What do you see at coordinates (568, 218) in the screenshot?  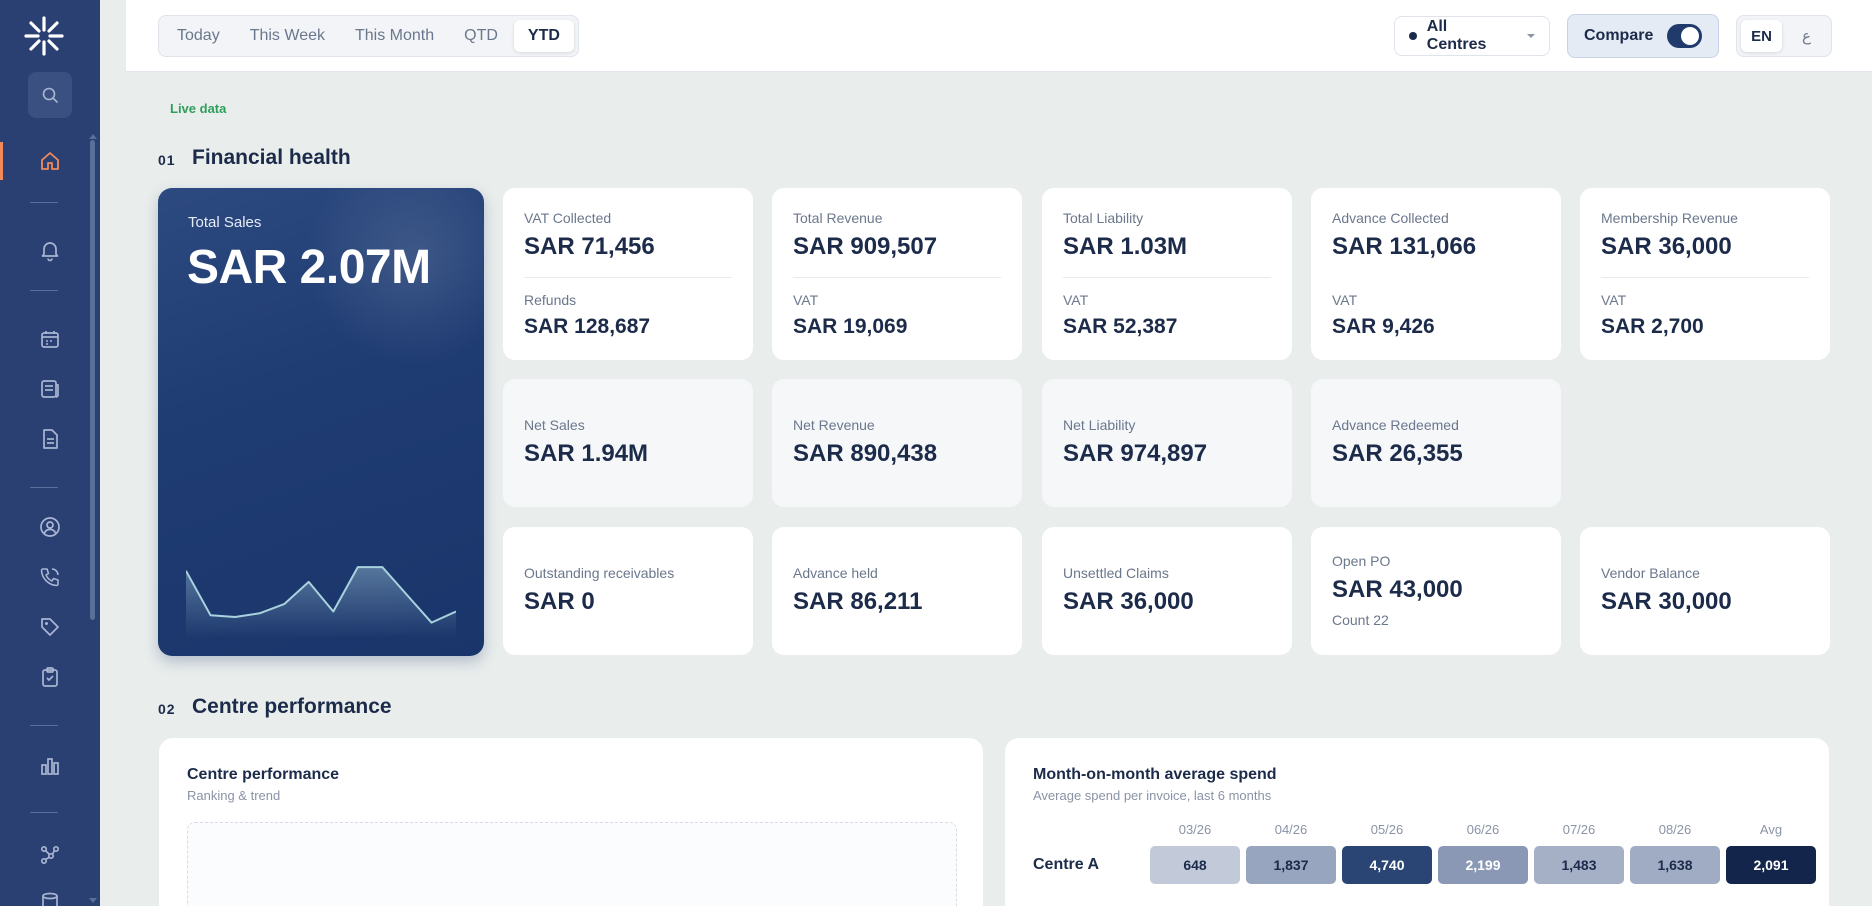 I see `kpi-label: VAT Collected` at bounding box center [568, 218].